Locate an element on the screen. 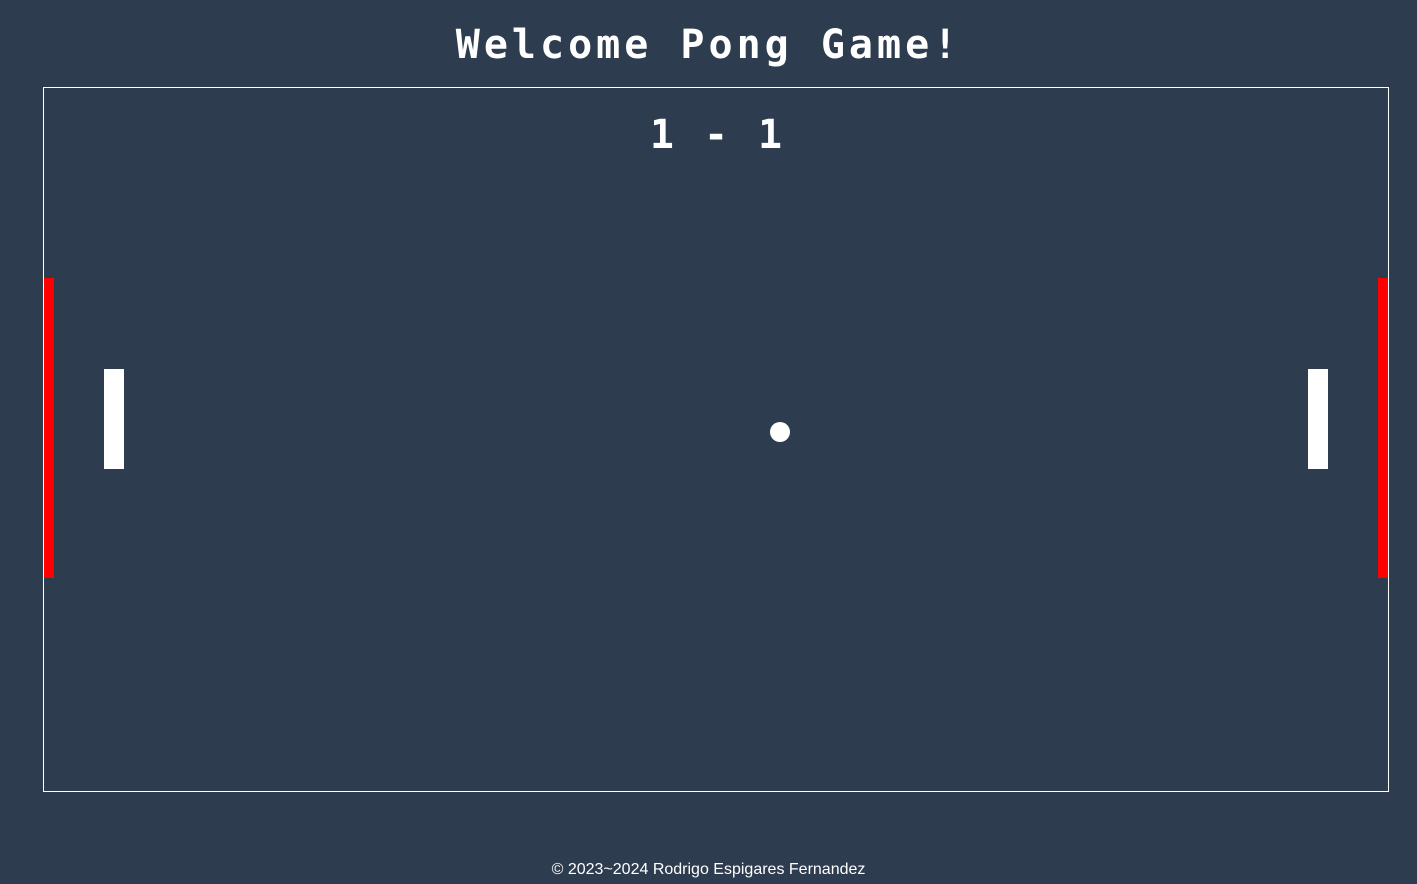 The width and height of the screenshot is (1417, 884). left-paddle is located at coordinates (114, 419).